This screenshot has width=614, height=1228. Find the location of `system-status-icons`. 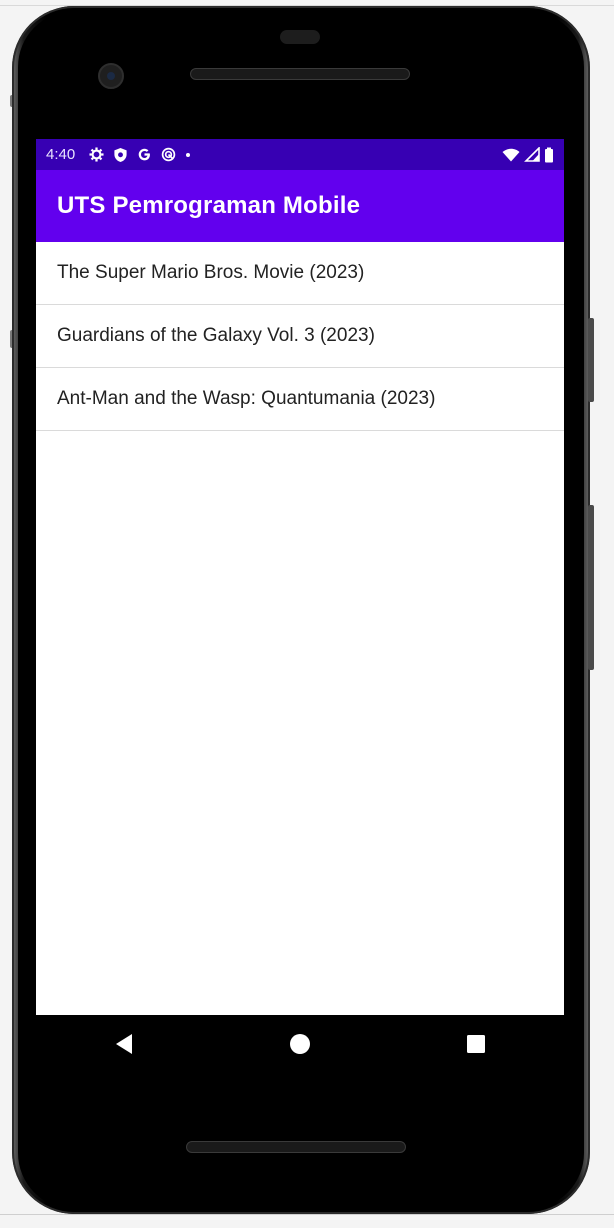

system-status-icons is located at coordinates (528, 155).